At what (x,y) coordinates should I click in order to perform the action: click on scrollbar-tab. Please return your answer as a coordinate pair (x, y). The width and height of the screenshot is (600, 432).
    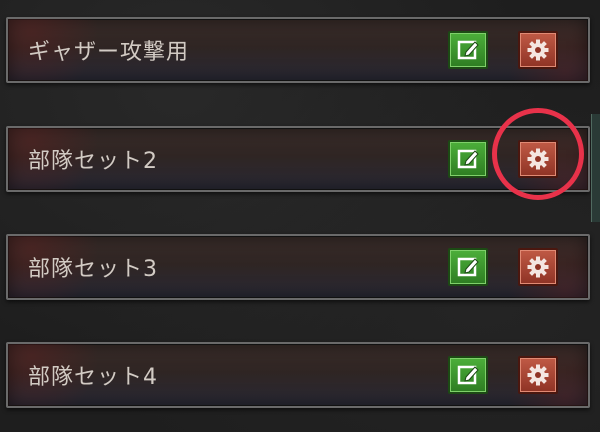
    Looking at the image, I should click on (595, 168).